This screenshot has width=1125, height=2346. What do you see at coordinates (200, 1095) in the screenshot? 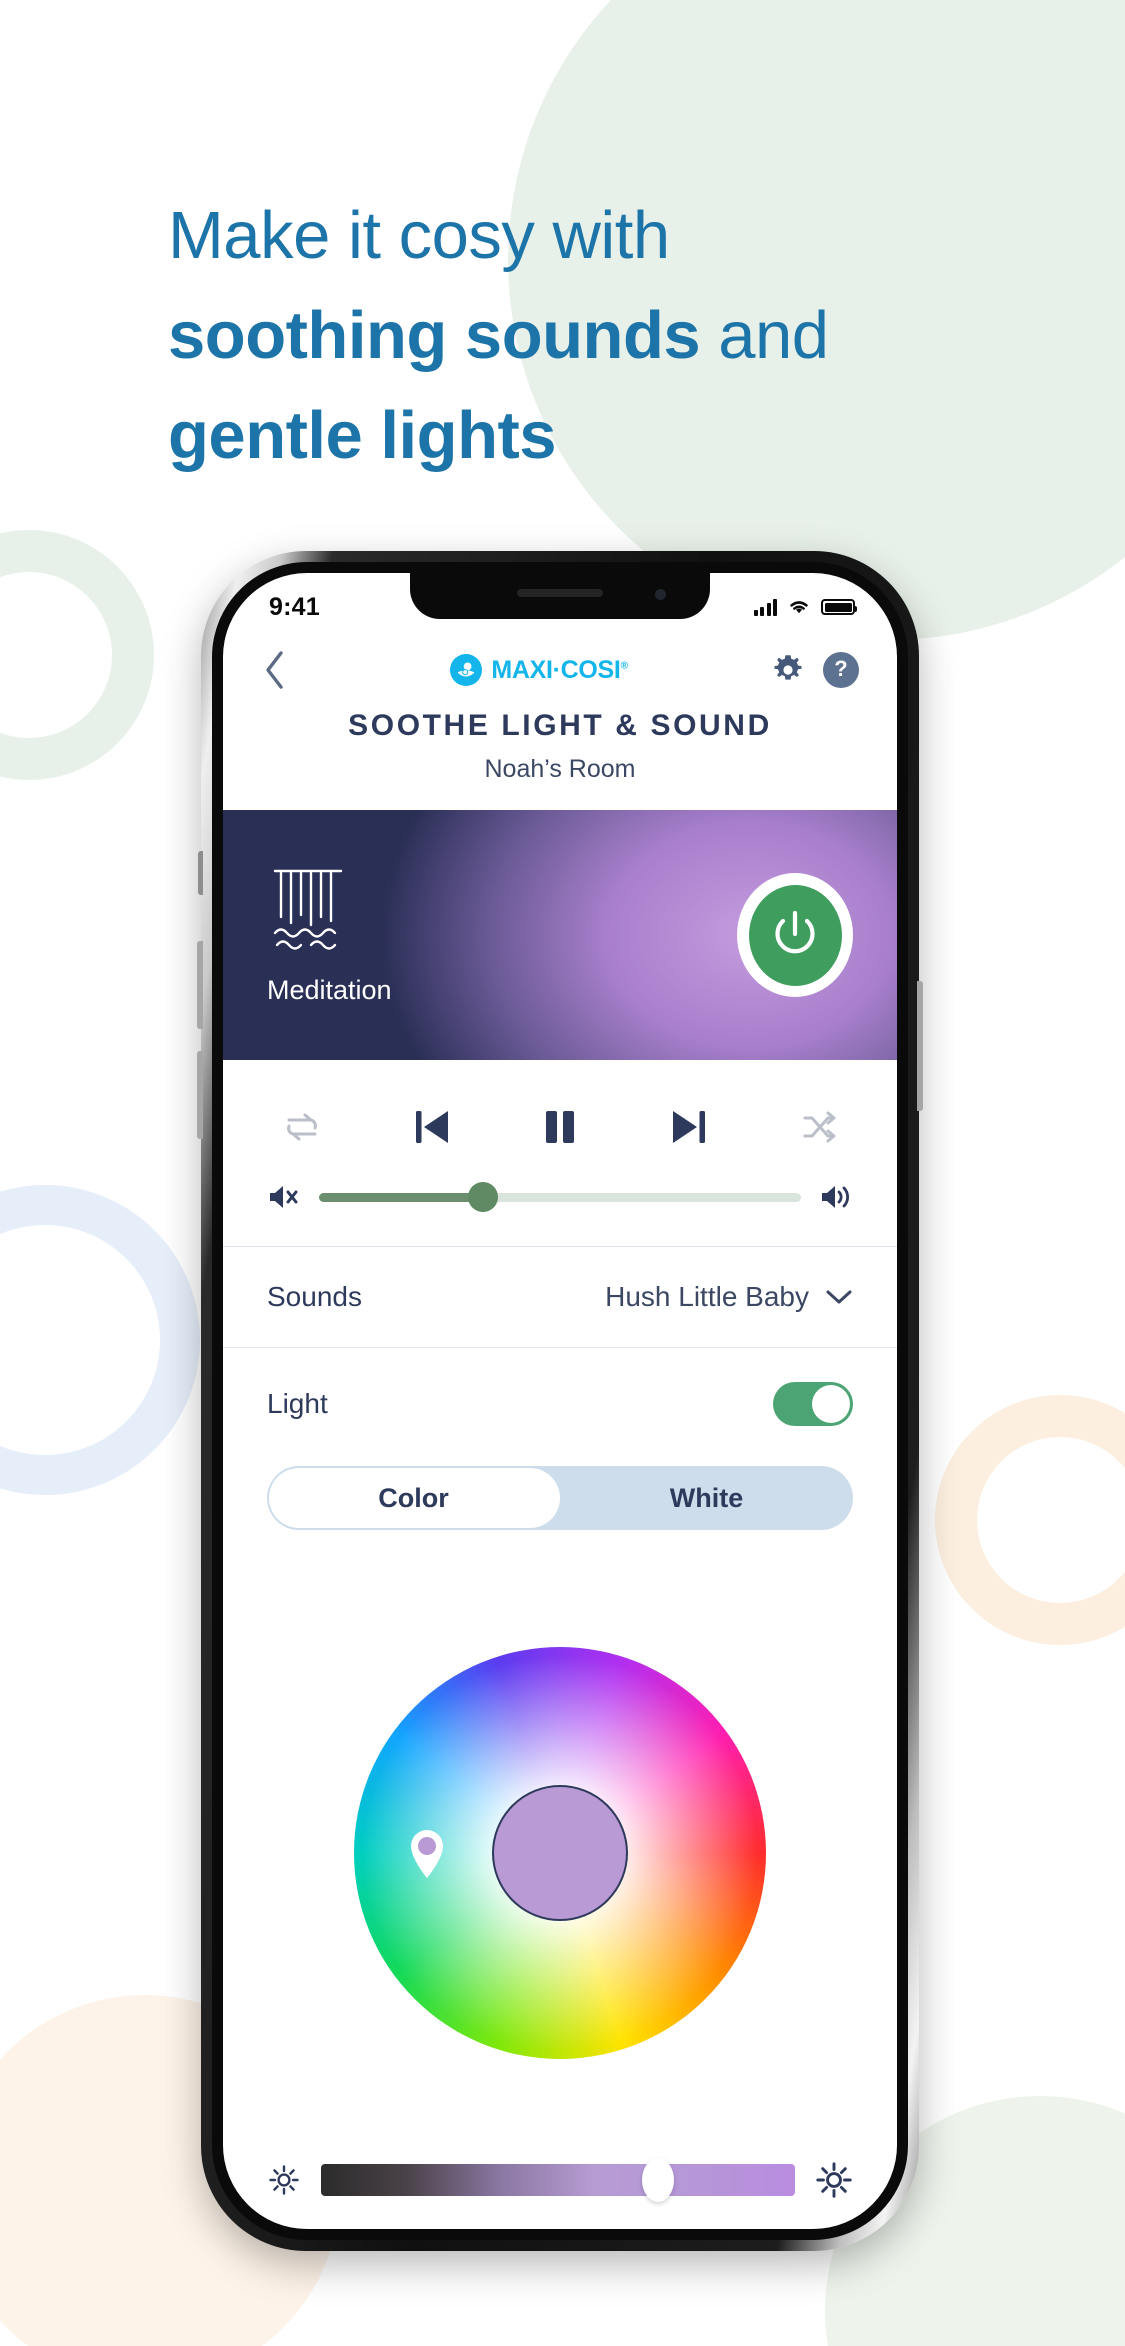
I see `phone-volume-down-button` at bounding box center [200, 1095].